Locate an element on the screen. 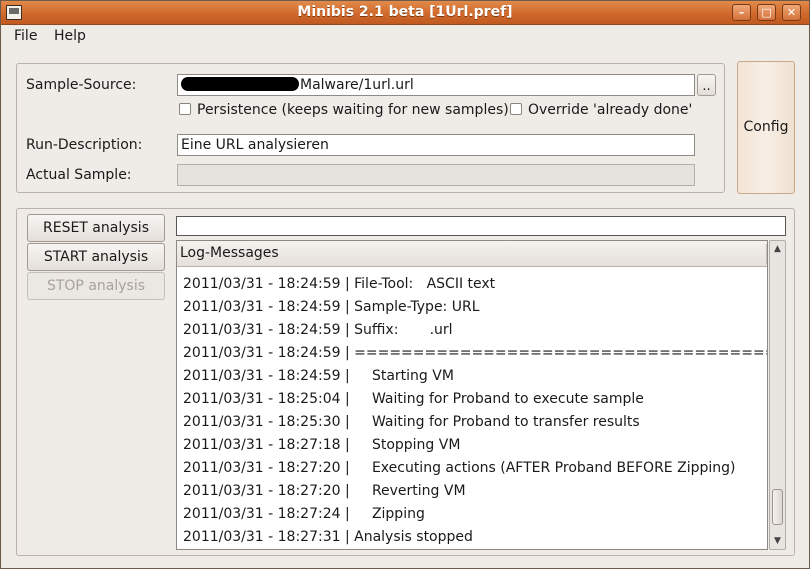  maximize-icon: □ is located at coordinates (766, 12).